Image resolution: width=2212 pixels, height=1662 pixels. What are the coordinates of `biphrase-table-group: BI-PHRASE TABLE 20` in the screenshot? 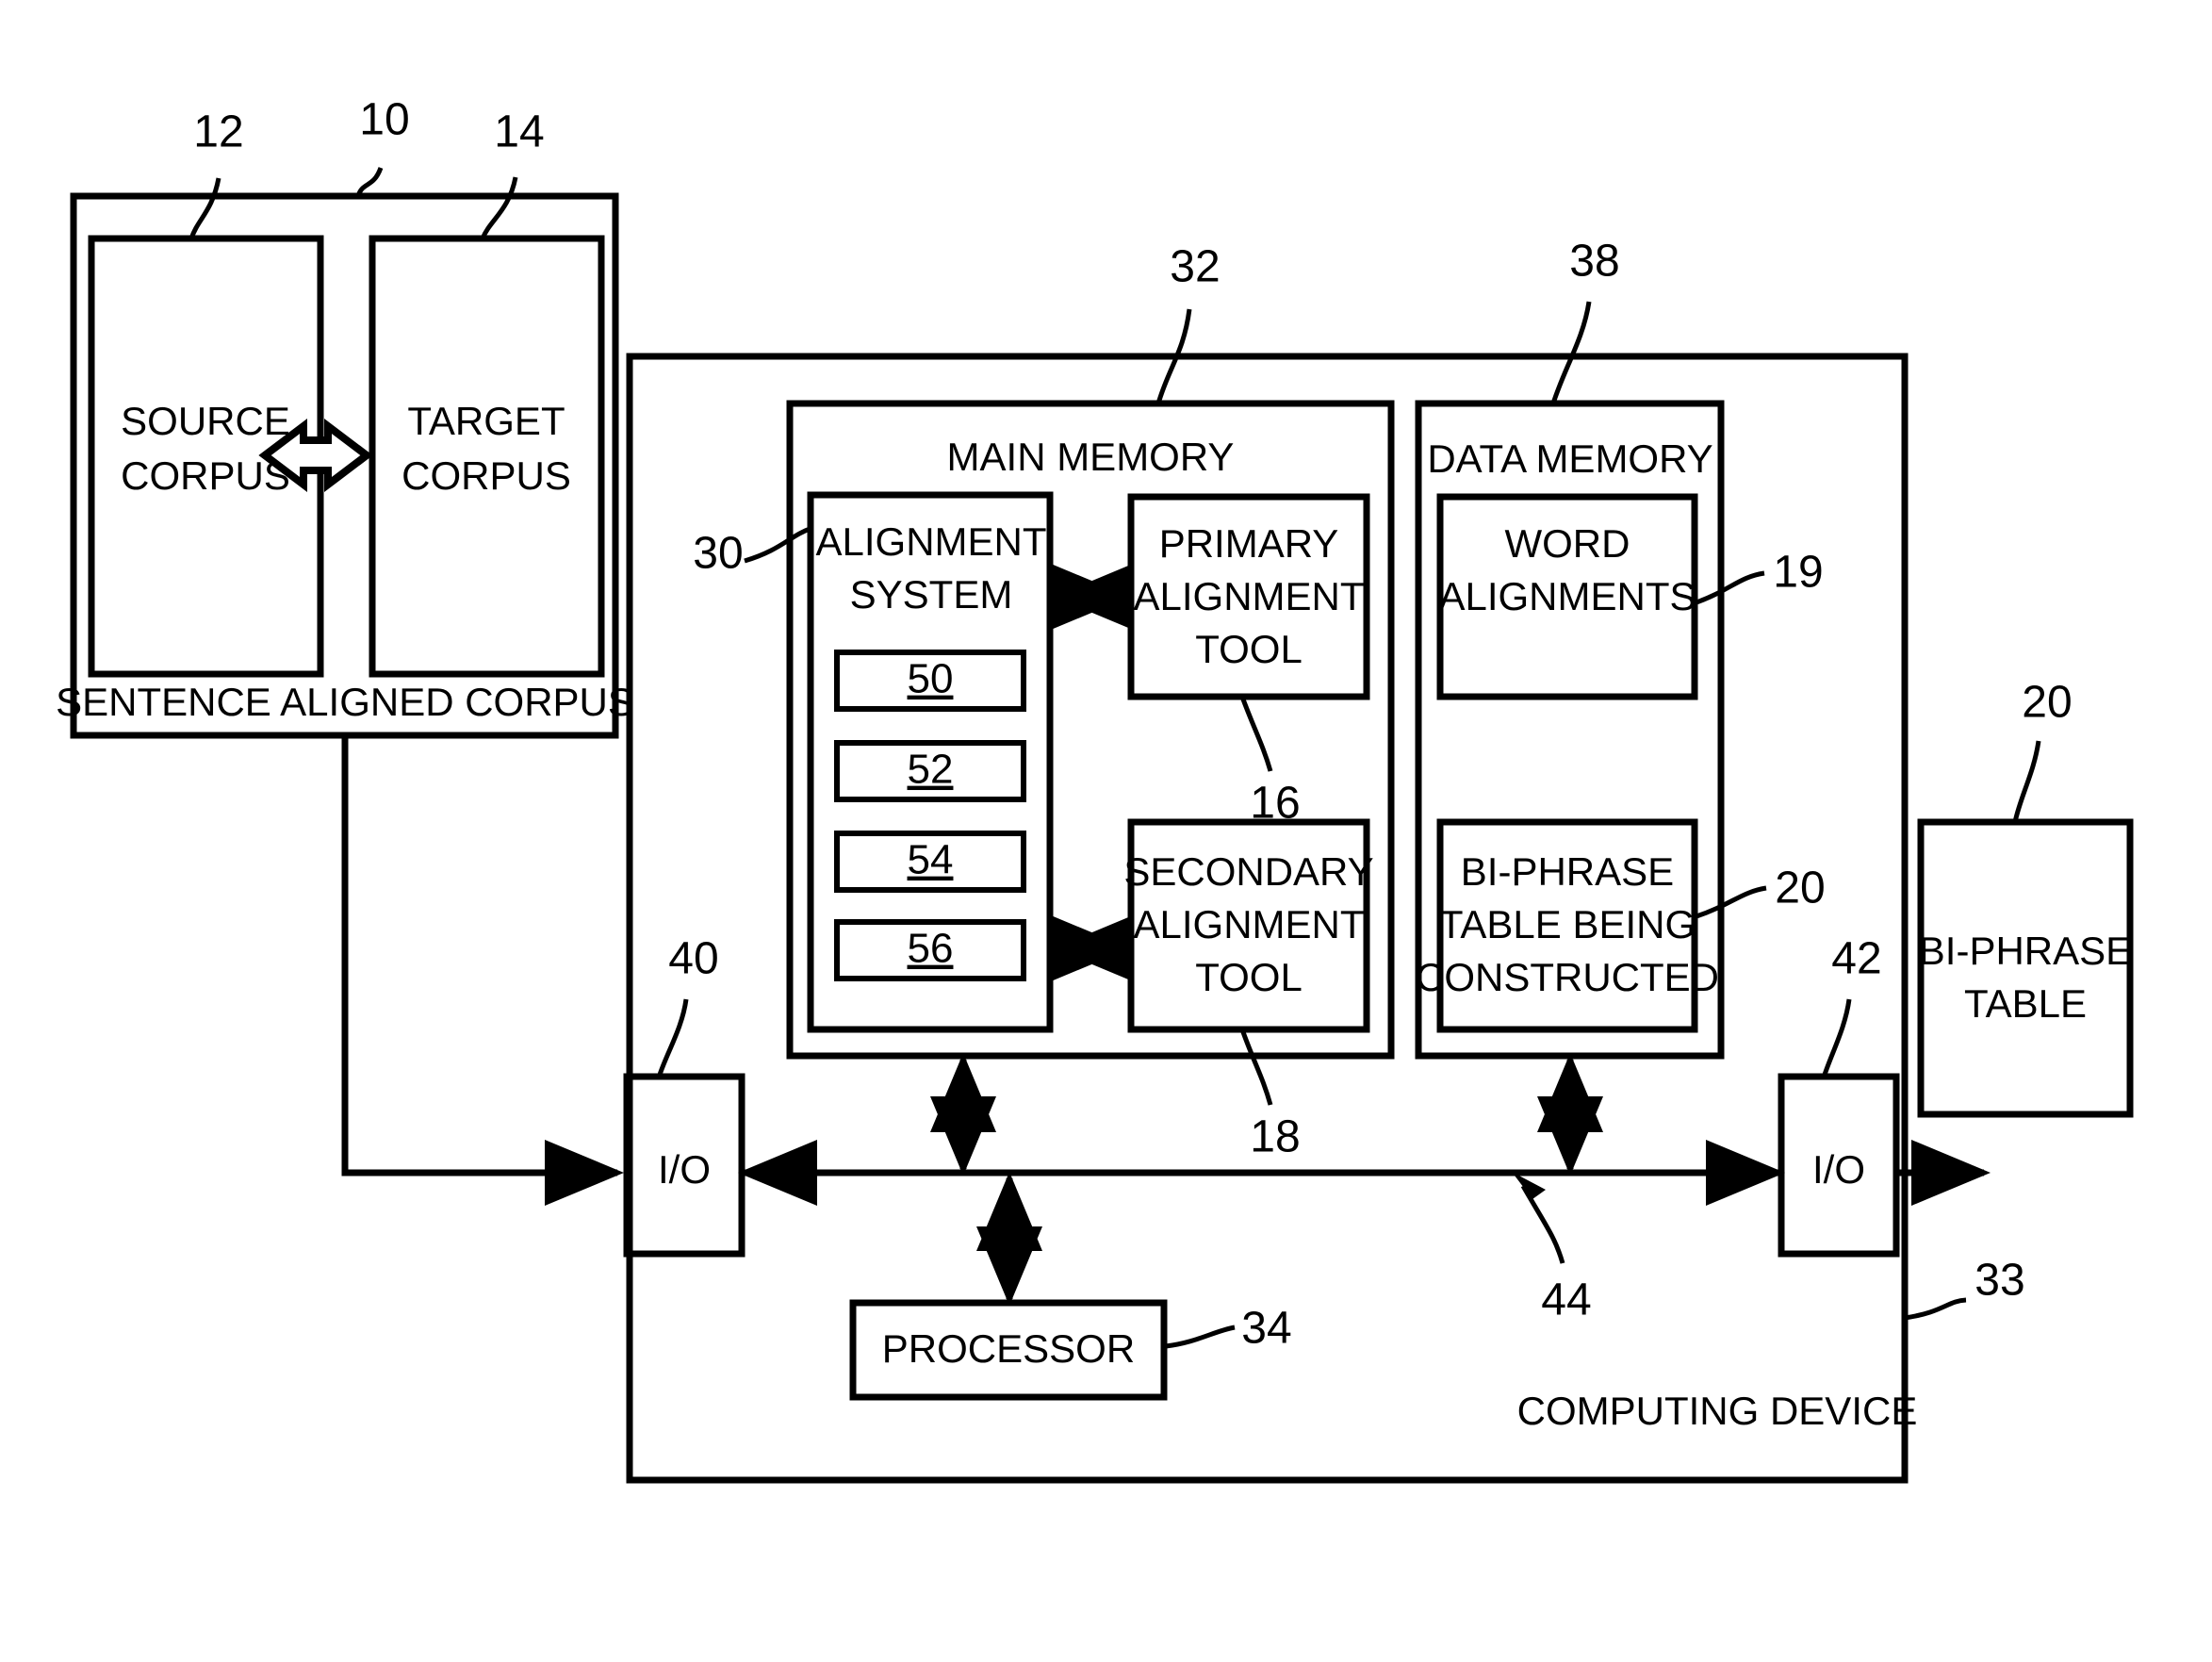 It's located at (2025, 898).